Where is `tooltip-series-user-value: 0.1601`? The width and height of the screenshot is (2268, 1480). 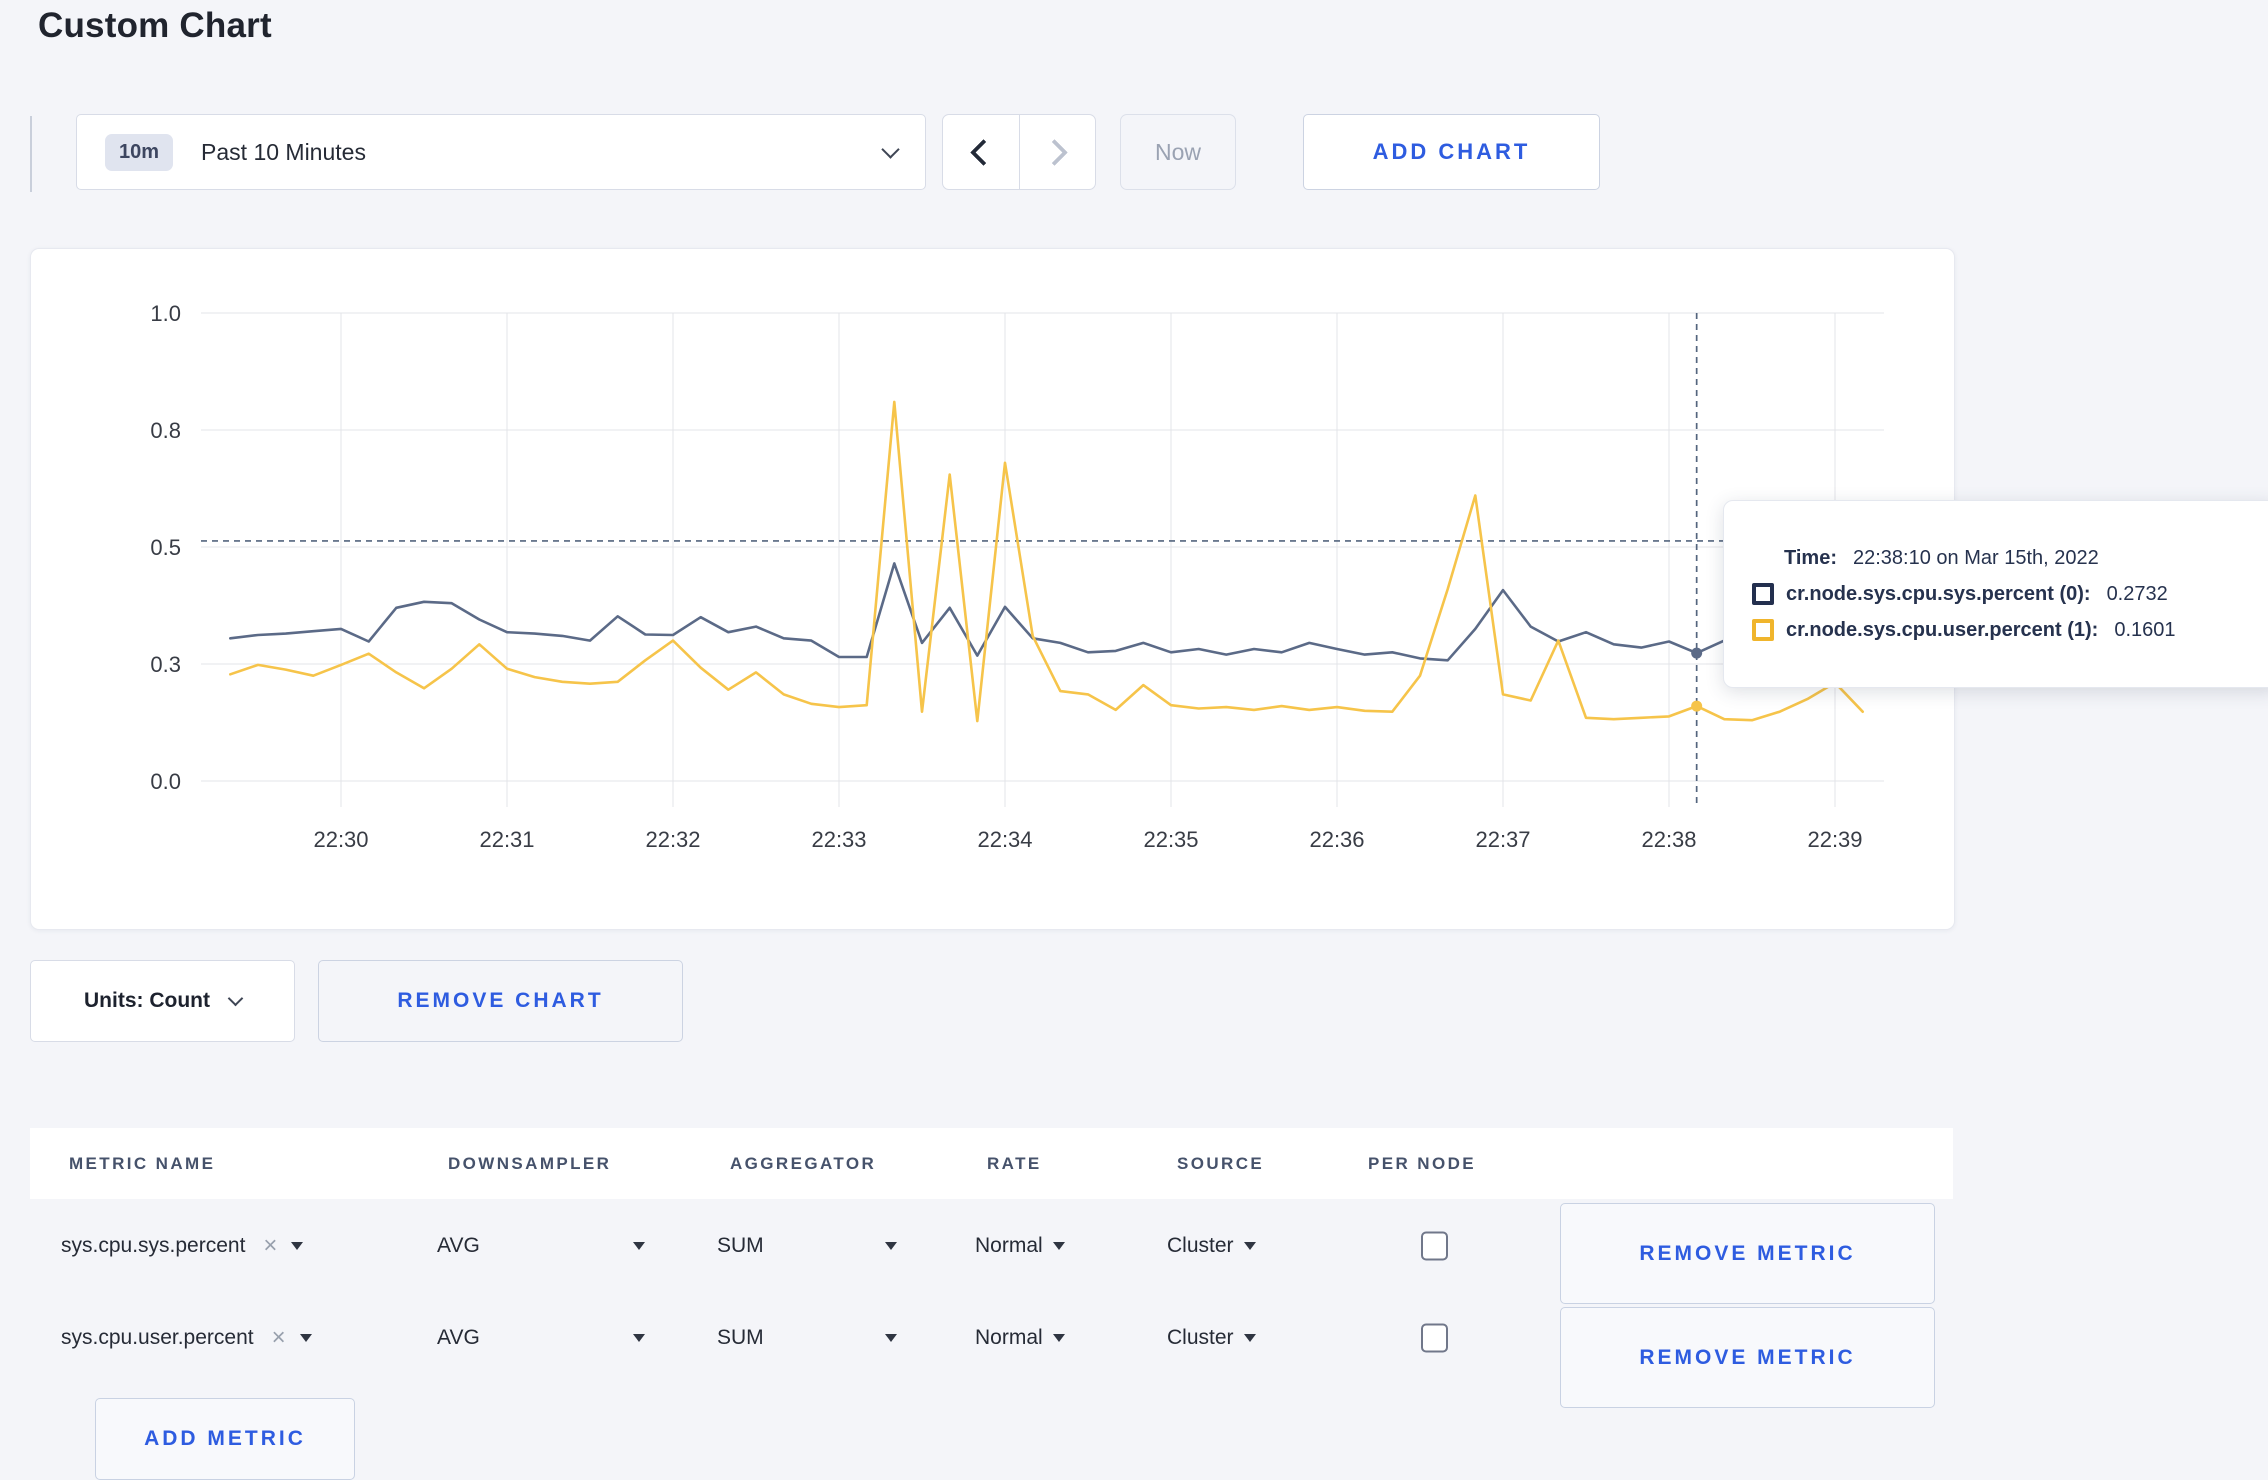
tooltip-series-user-value: 0.1601 is located at coordinates (2145, 629).